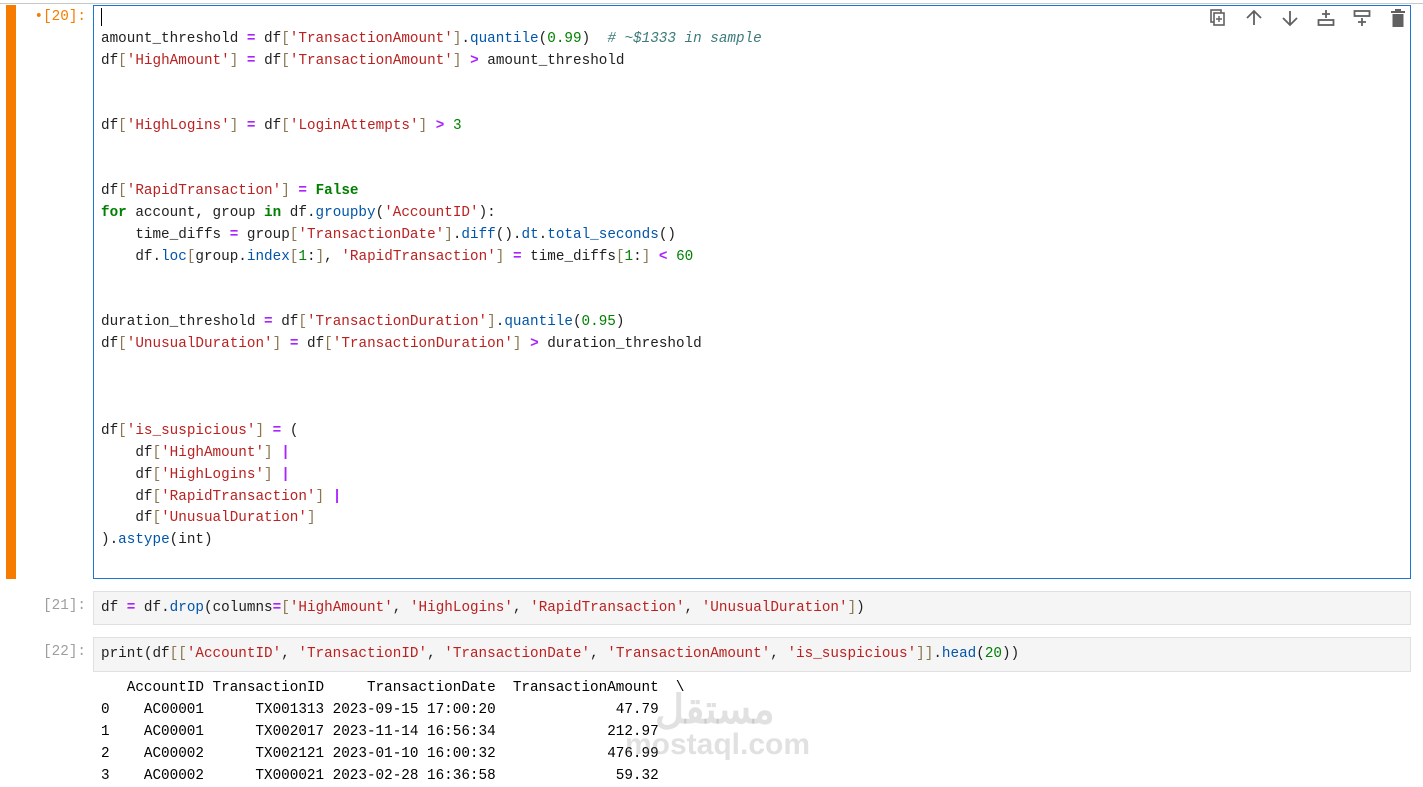 This screenshot has width=1423, height=787. I want to click on move-down-button, so click(1290, 18).